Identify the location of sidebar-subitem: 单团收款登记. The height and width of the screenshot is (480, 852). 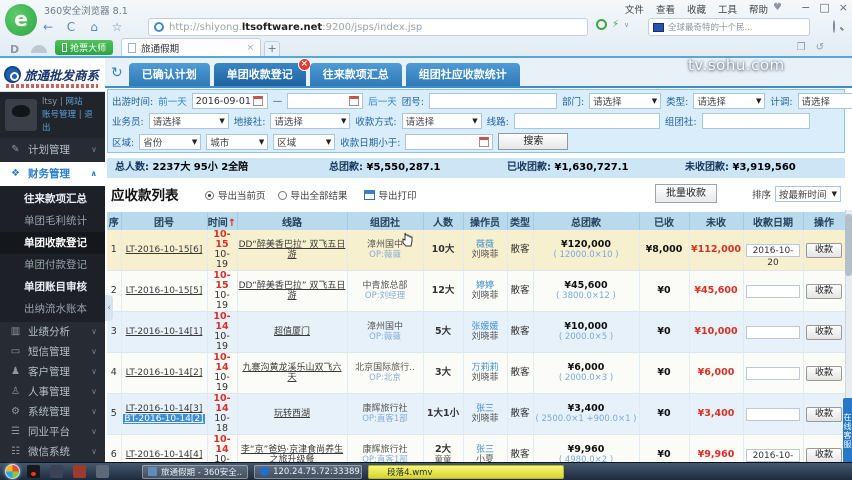
(52, 243).